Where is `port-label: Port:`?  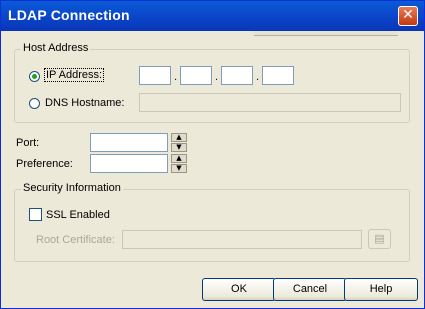 port-label: Port: is located at coordinates (28, 143).